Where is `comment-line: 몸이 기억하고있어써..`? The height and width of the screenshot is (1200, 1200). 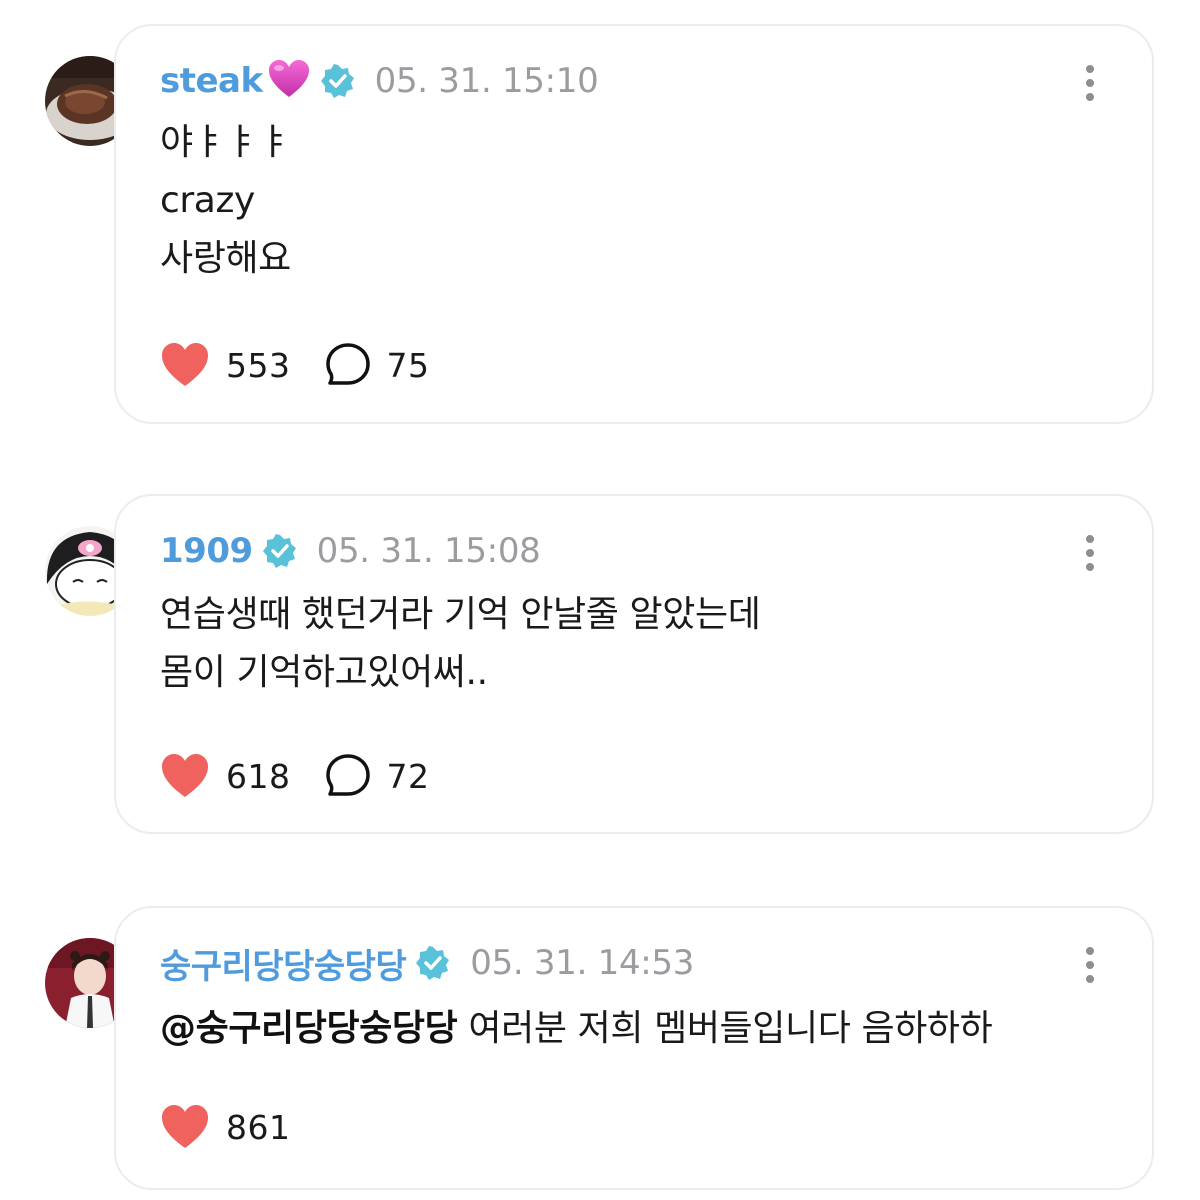 comment-line: 몸이 기억하고있어써.. is located at coordinates (324, 672).